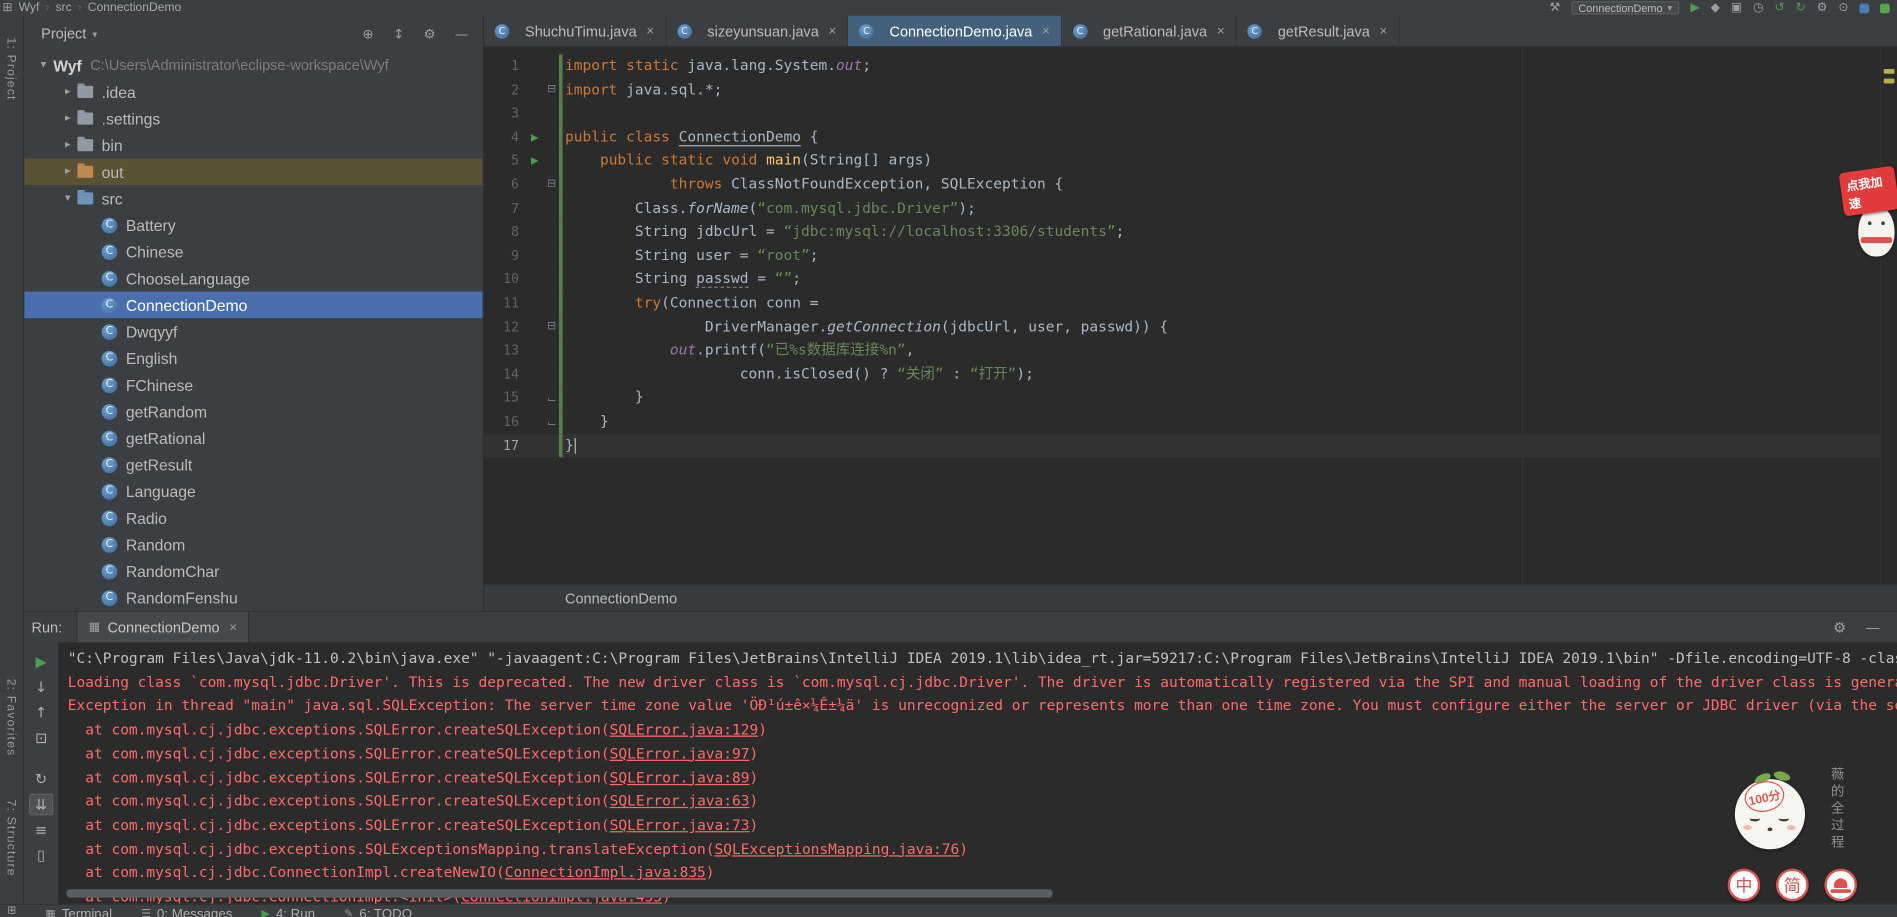  I want to click on profiler-button: ◷, so click(1758, 7).